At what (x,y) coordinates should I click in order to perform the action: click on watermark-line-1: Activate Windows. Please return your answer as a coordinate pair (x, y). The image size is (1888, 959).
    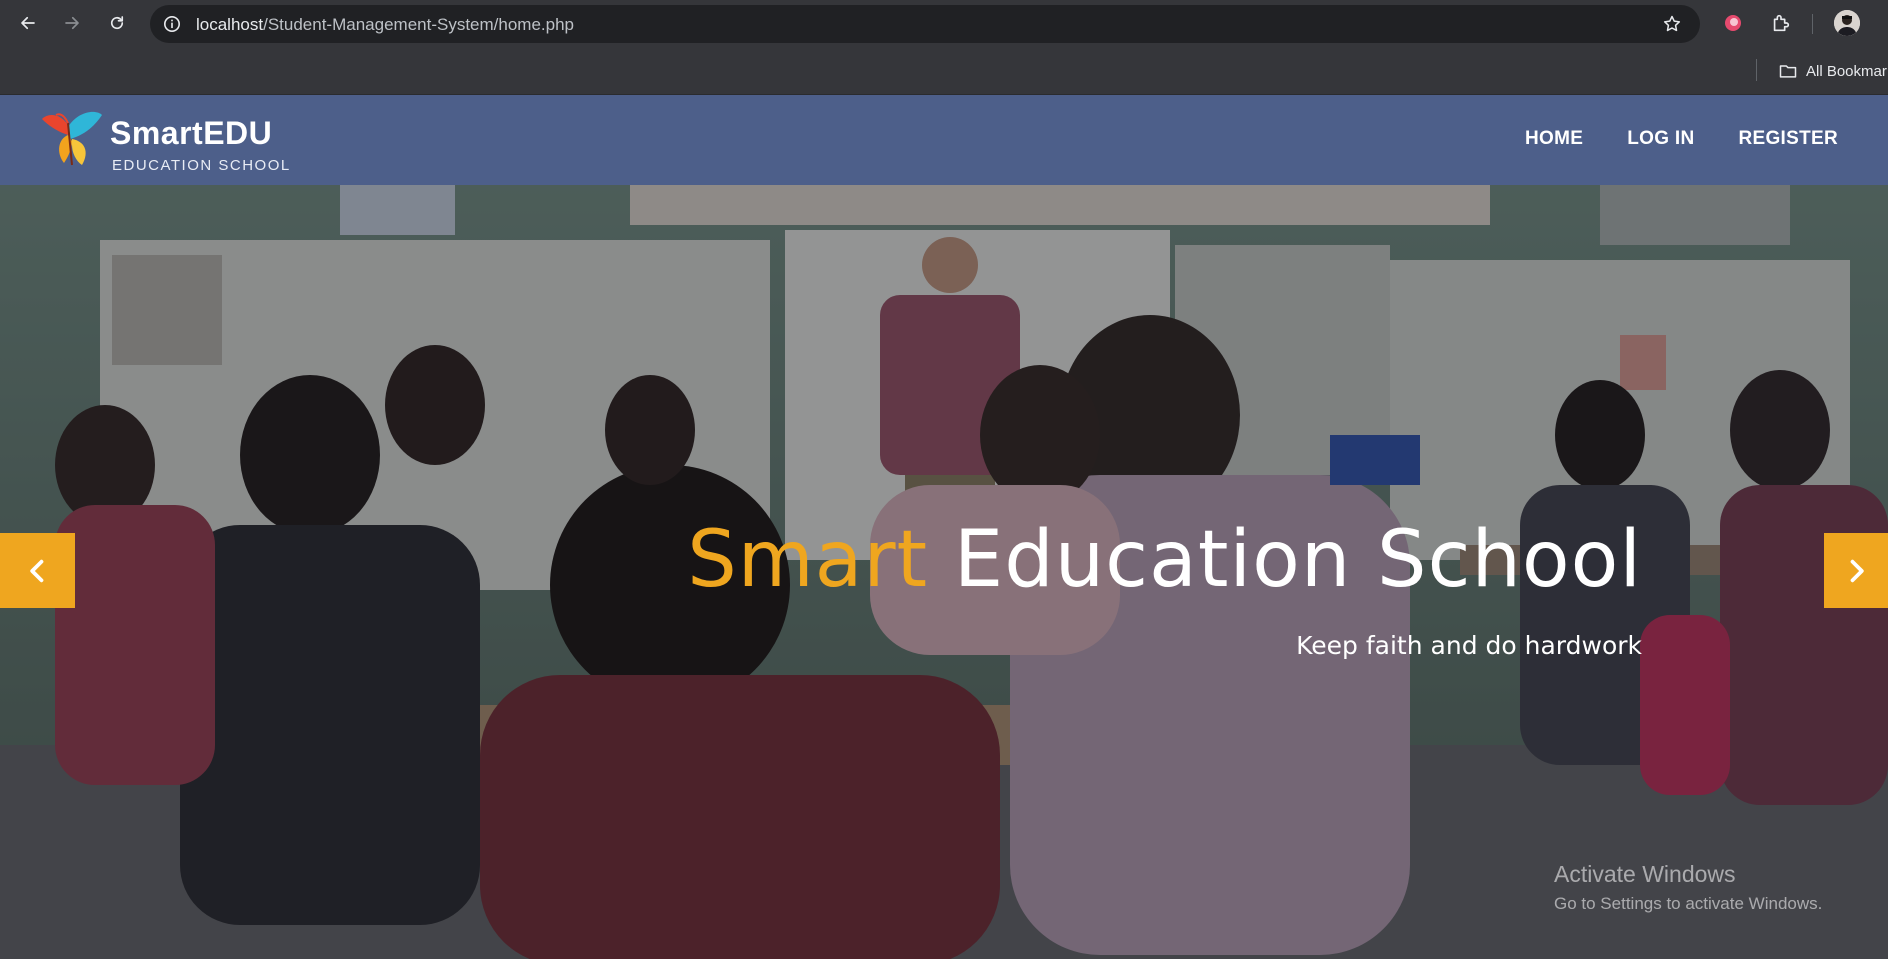
    Looking at the image, I should click on (1645, 874).